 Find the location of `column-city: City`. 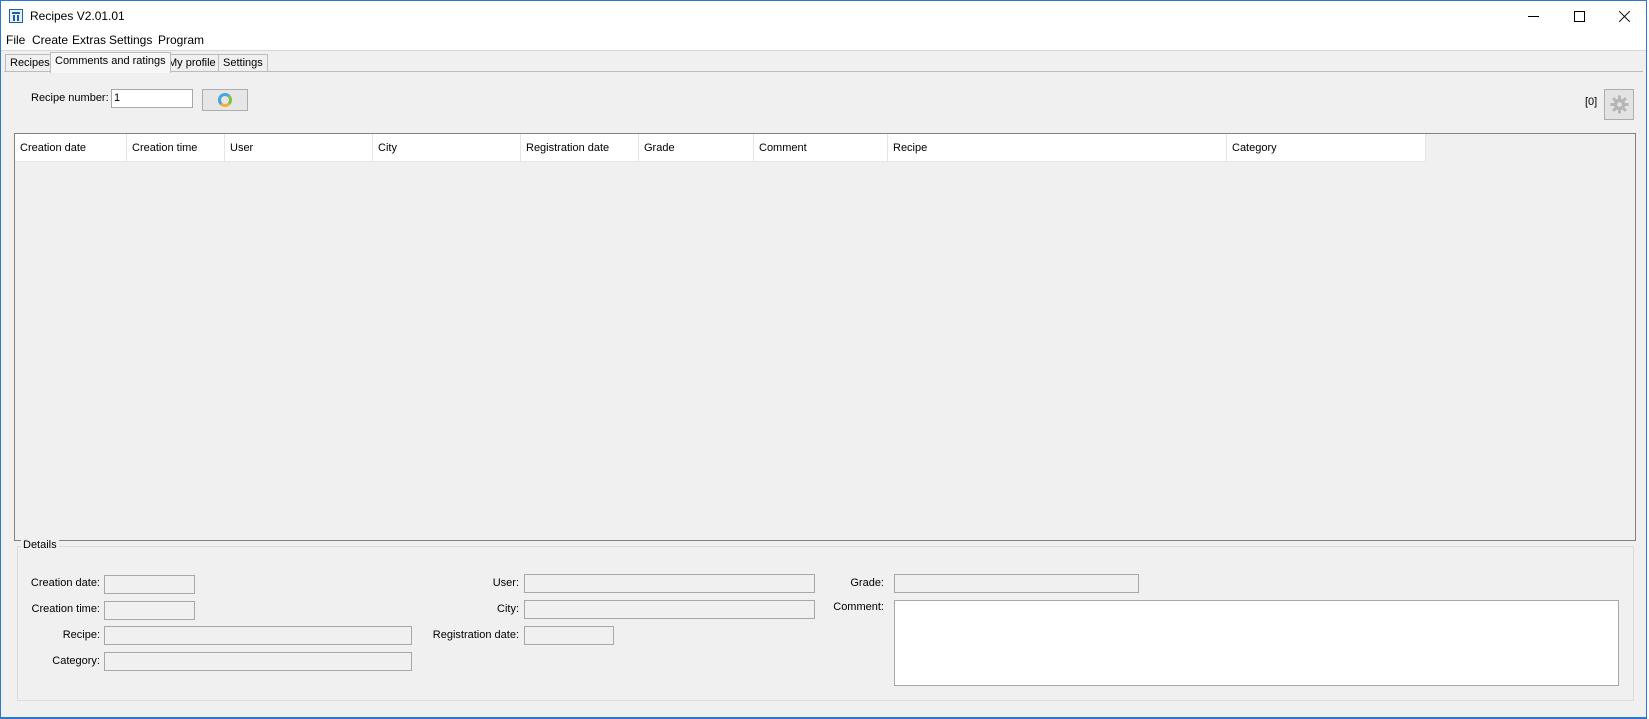

column-city: City is located at coordinates (447, 148).